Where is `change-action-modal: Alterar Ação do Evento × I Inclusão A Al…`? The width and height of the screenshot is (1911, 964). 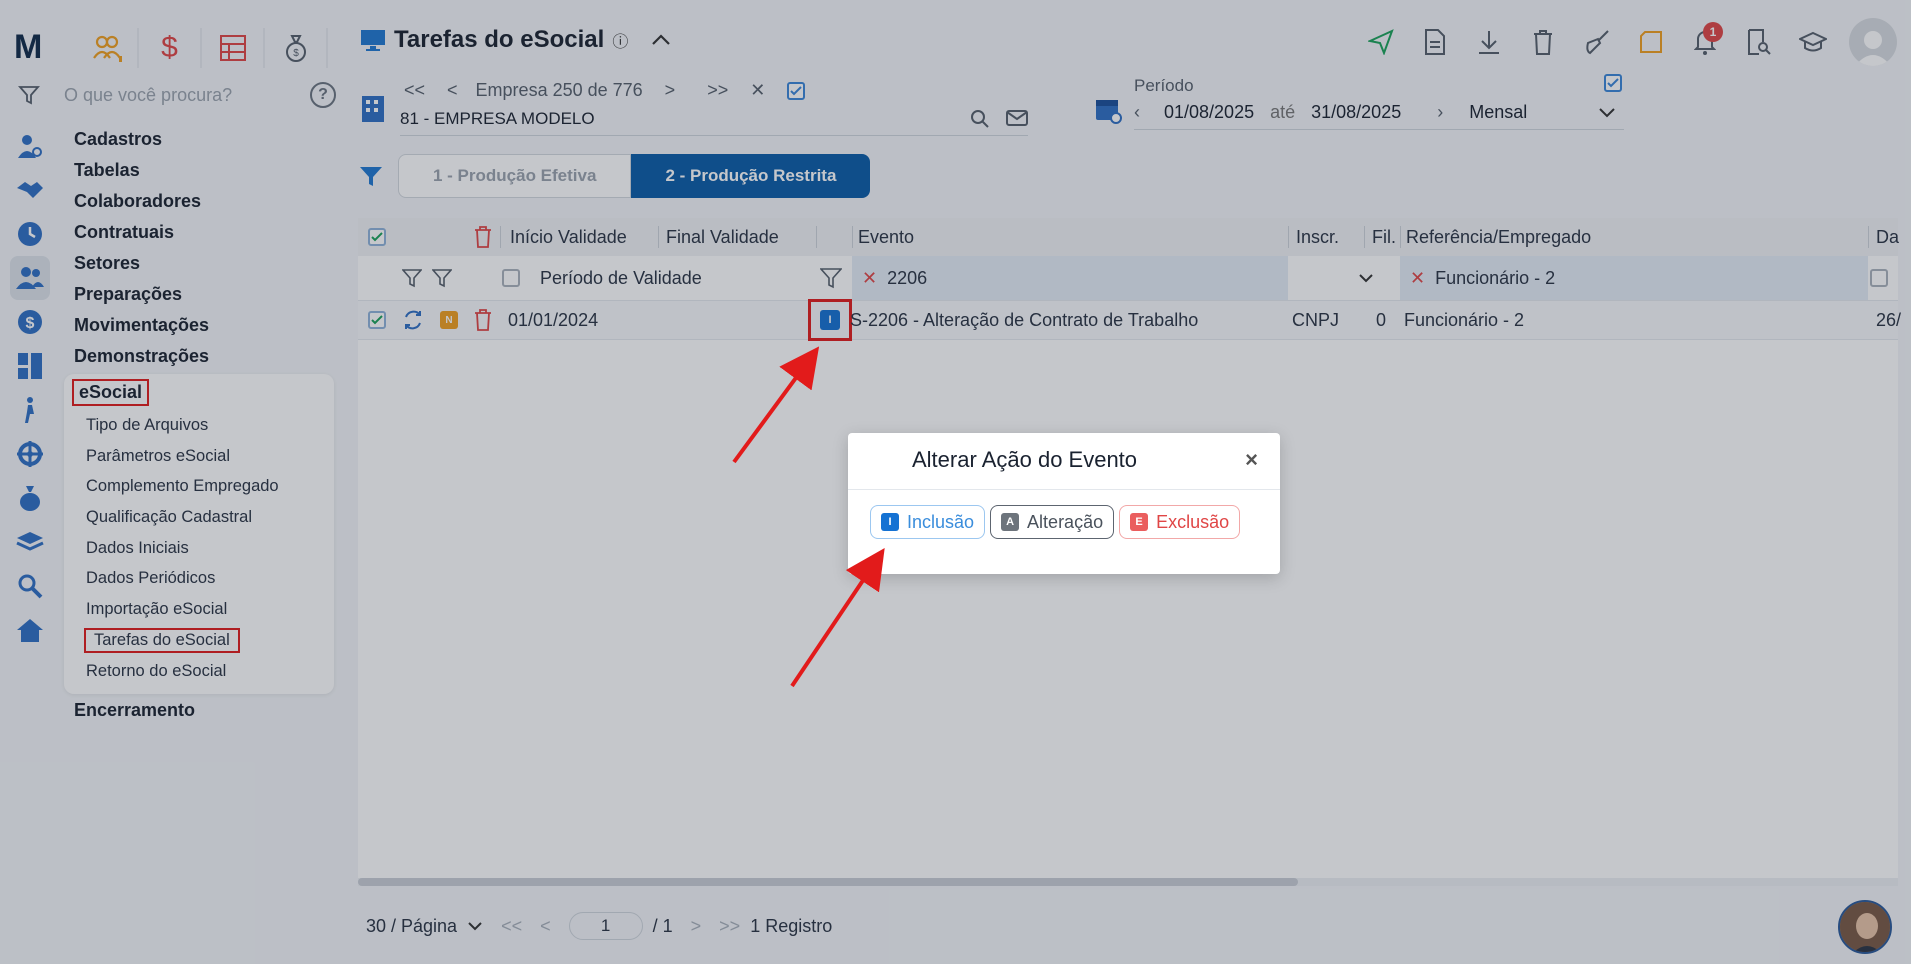
change-action-modal: Alterar Ação do Evento × I Inclusão A Al… is located at coordinates (1064, 503).